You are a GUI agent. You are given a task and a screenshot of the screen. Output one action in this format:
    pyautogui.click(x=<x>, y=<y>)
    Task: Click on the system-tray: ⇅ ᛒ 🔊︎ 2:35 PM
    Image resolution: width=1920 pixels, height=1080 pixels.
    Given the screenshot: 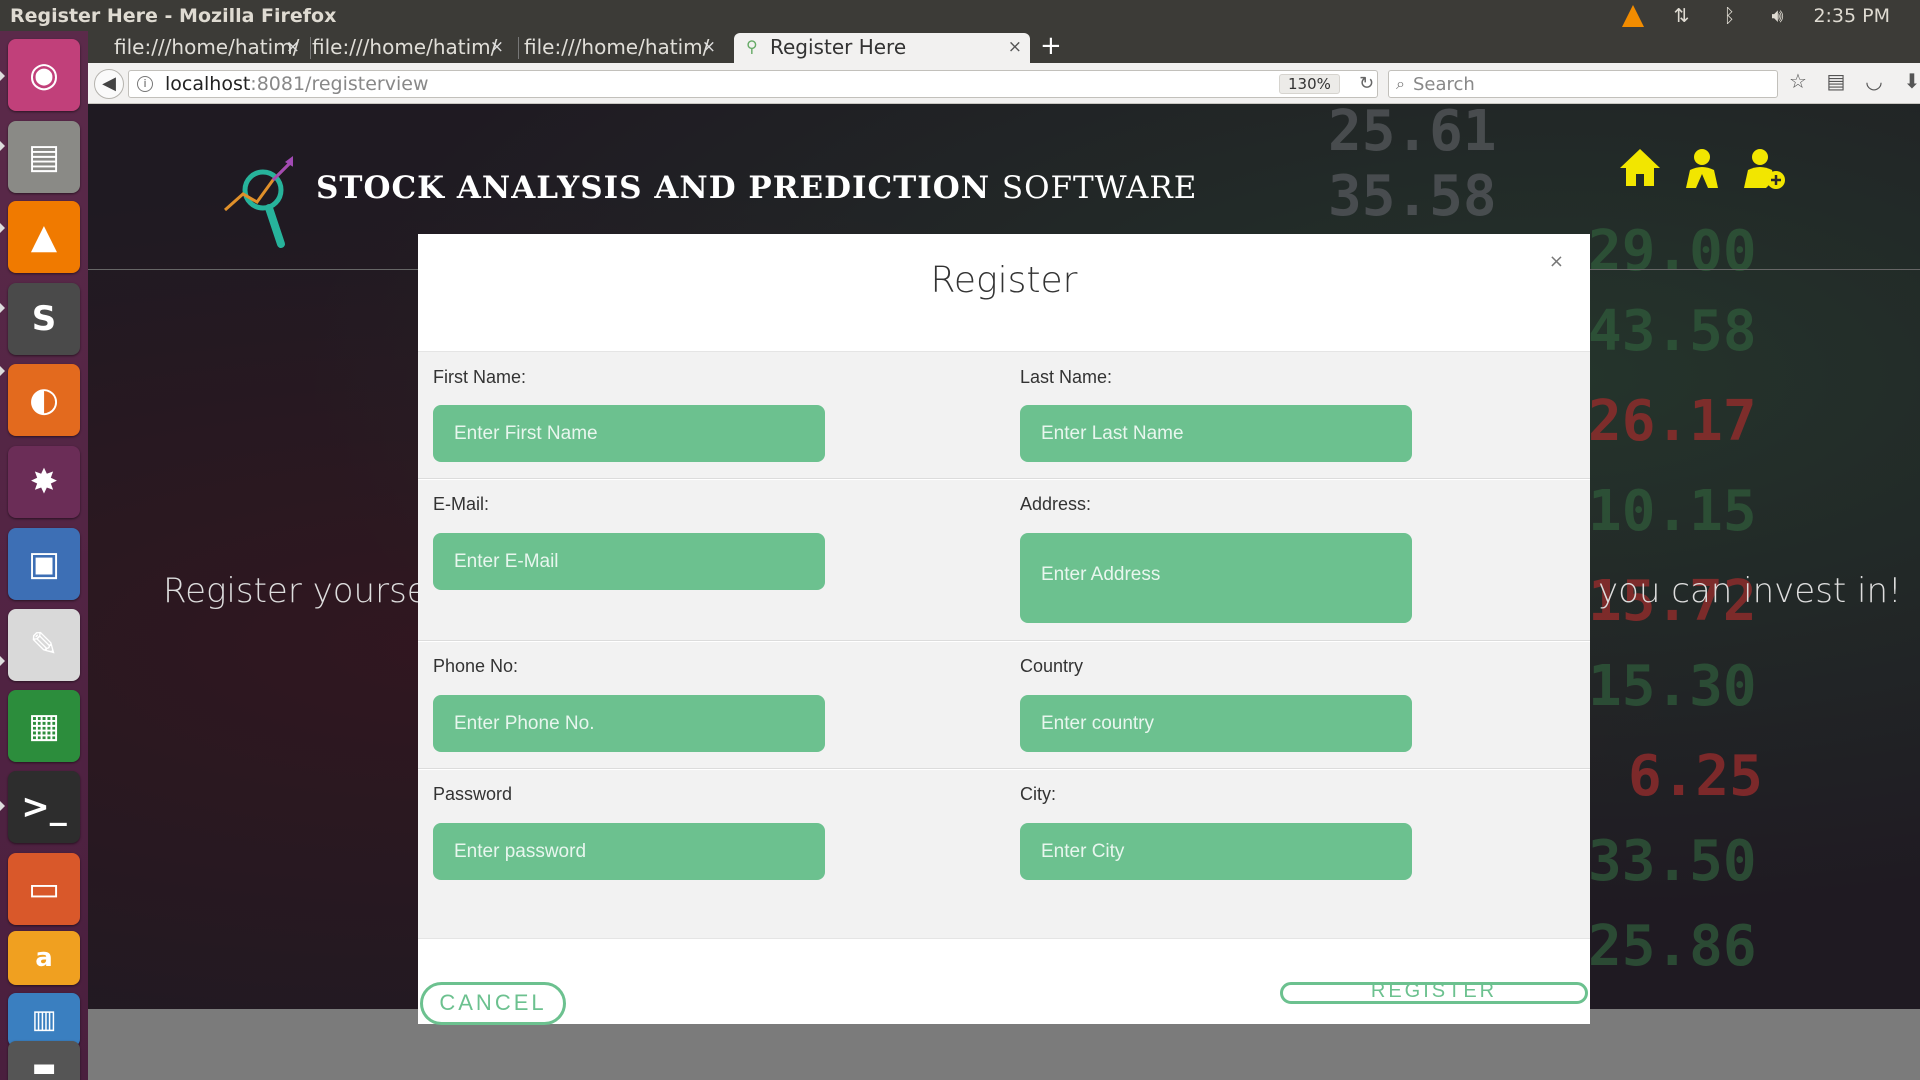 What is the action you would take?
    pyautogui.click(x=1770, y=15)
    